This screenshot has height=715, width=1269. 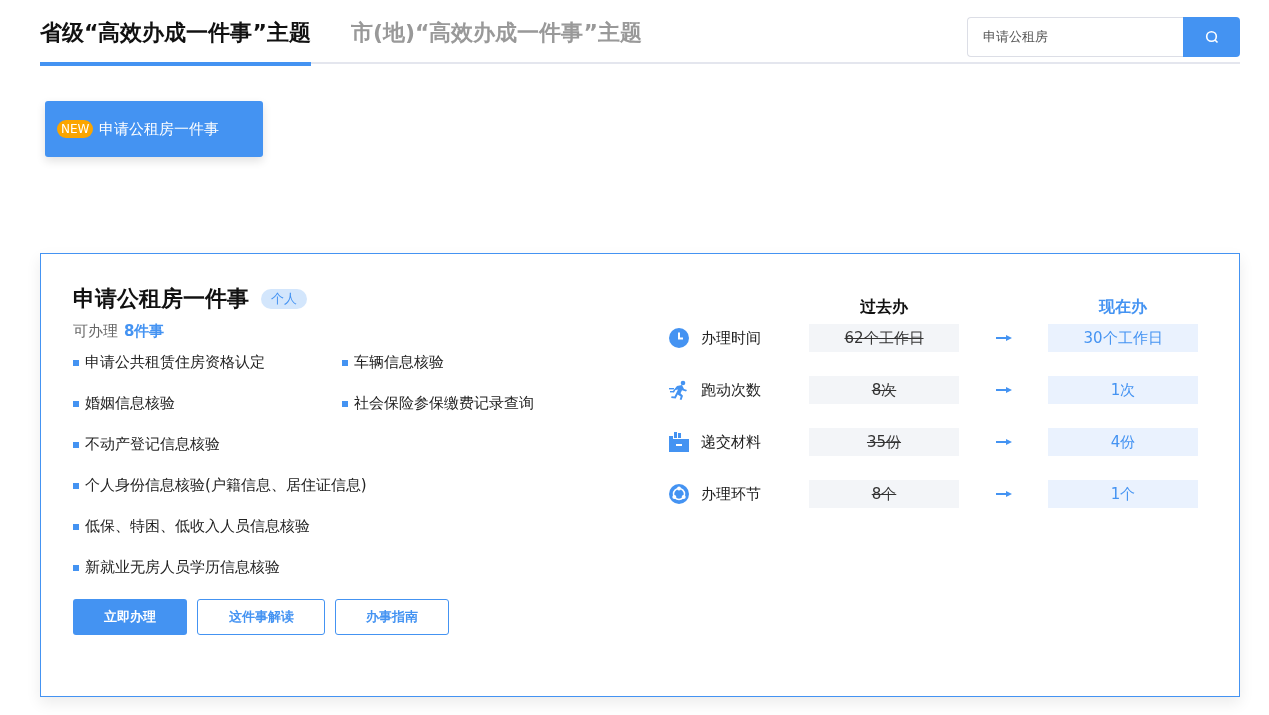 What do you see at coordinates (399, 362) in the screenshot?
I see `service-item: 车辆信息核验` at bounding box center [399, 362].